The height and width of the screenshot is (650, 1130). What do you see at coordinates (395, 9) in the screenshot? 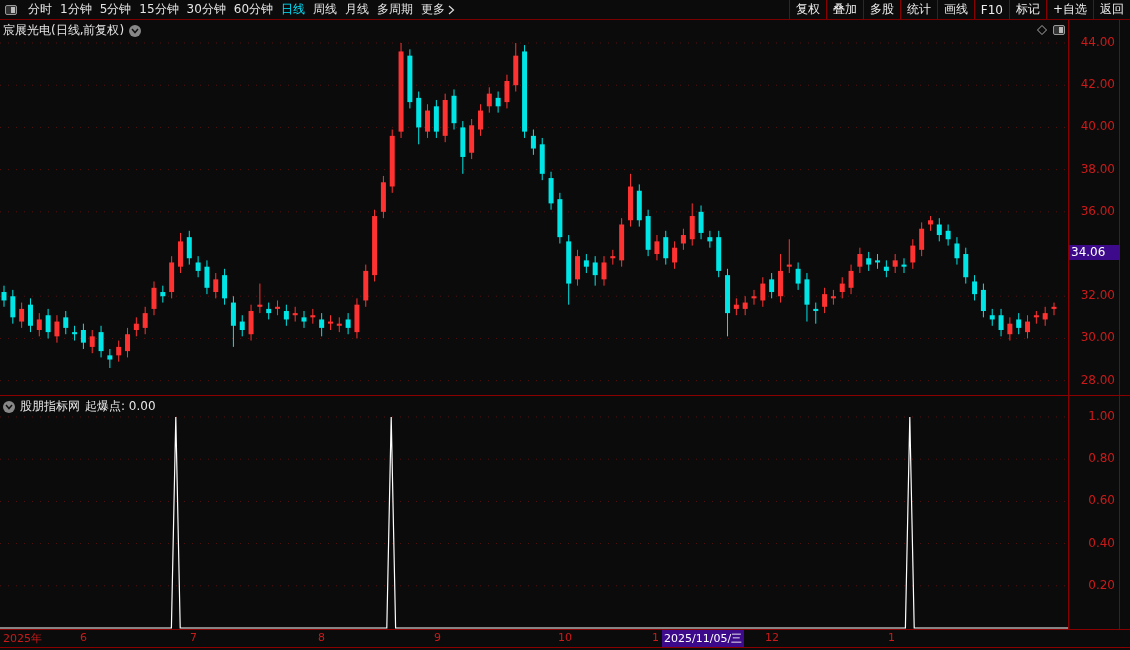
I see `period-tab: 多周期` at bounding box center [395, 9].